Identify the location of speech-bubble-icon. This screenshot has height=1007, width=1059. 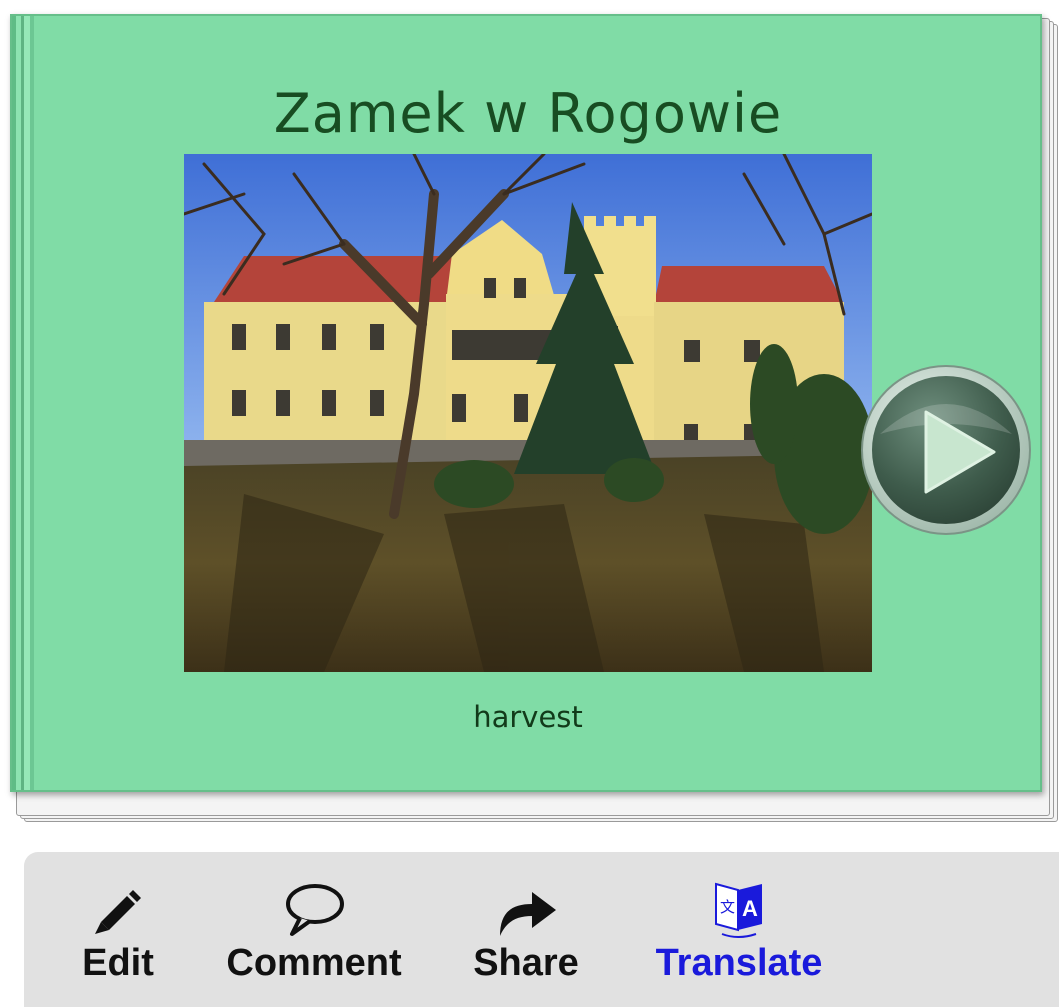
(314, 909).